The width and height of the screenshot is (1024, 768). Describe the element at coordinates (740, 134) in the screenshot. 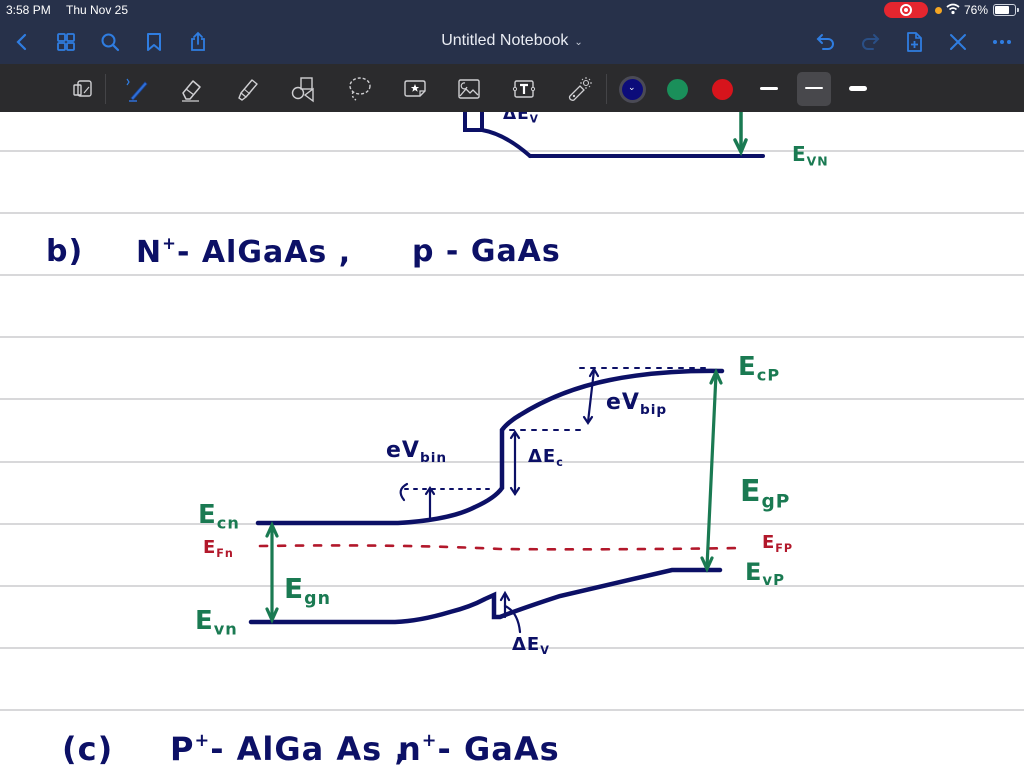

I see `top-green-arrow` at that location.